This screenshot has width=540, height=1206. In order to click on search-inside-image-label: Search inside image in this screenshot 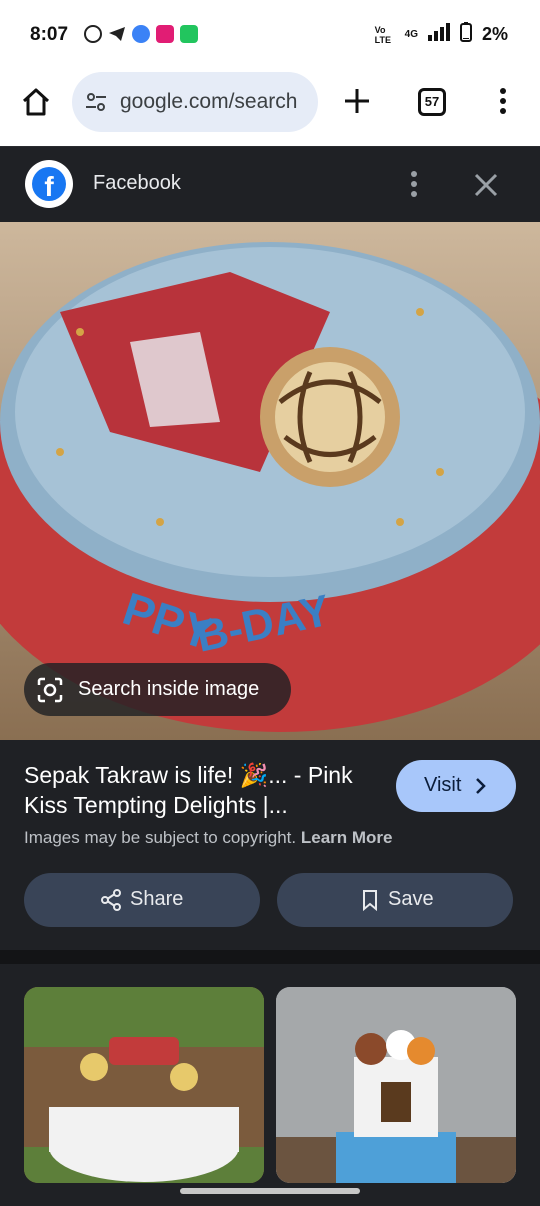, I will do `click(169, 689)`.